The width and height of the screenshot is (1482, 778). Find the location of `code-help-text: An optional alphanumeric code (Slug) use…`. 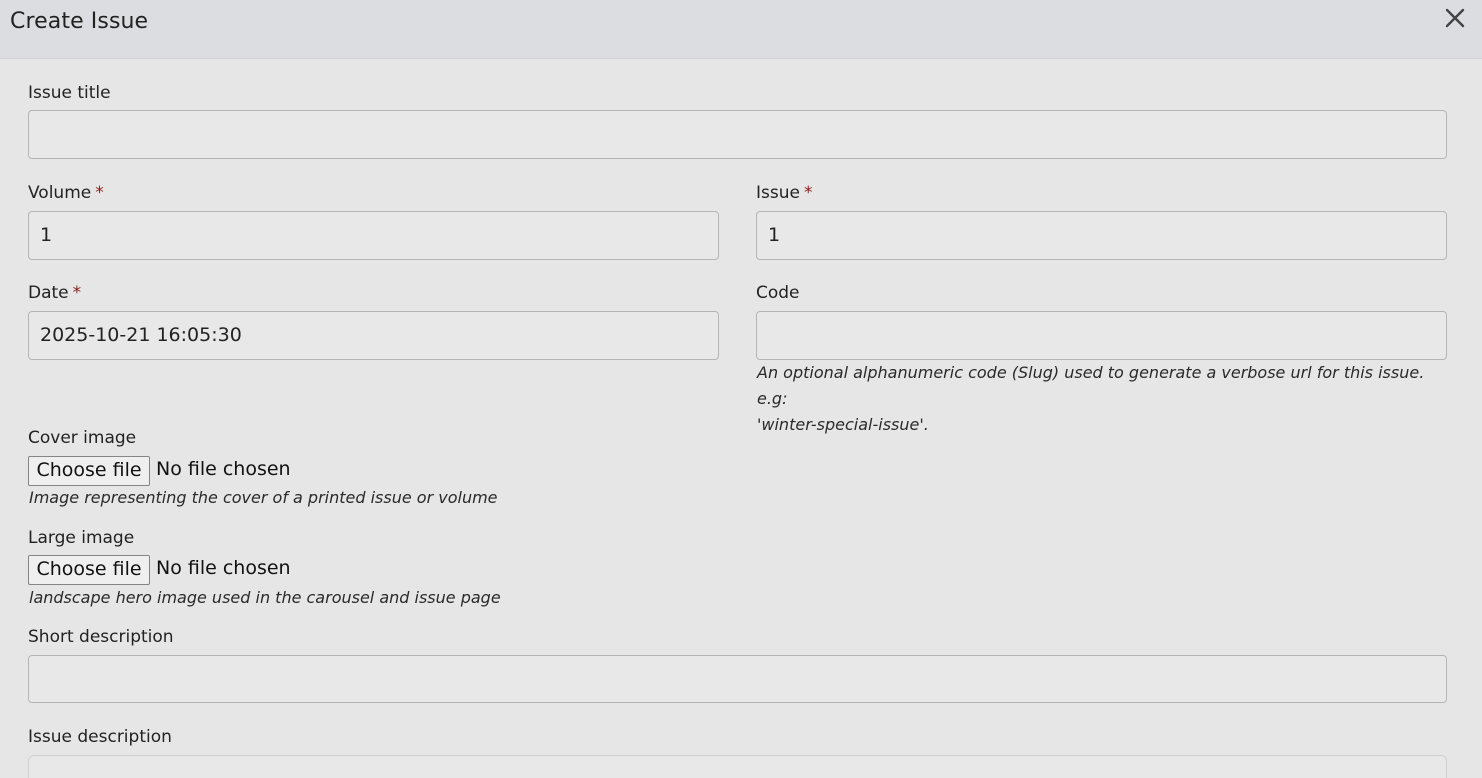

code-help-text: An optional alphanumeric code (Slug) use… is located at coordinates (1102, 399).